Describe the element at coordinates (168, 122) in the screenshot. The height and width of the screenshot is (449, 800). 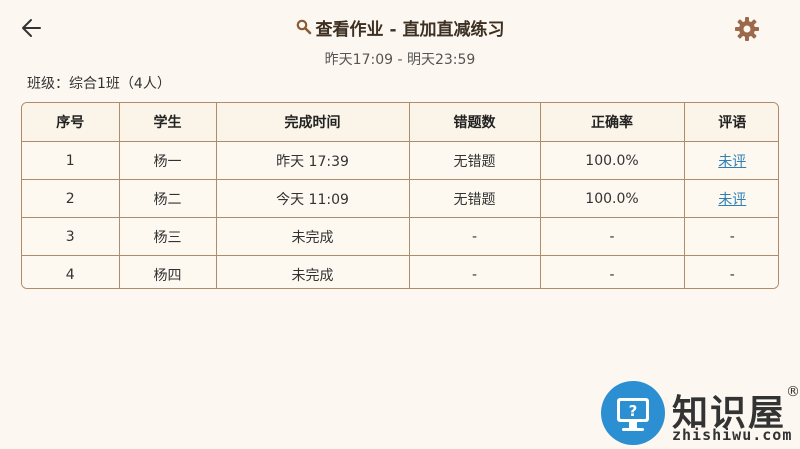
I see `col-header-student: 学生` at that location.